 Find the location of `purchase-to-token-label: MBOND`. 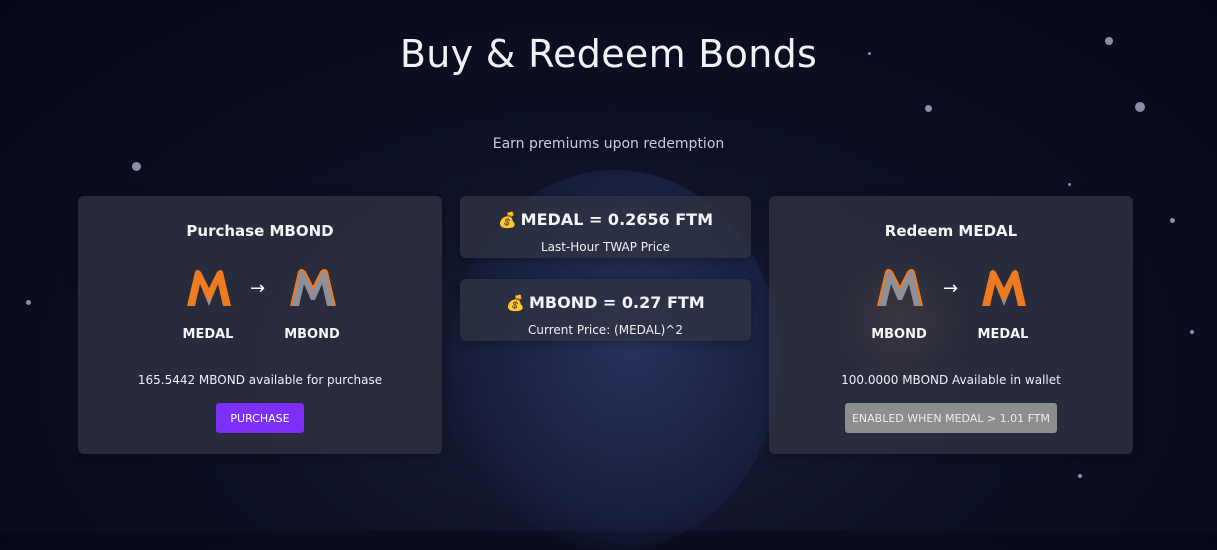

purchase-to-token-label: MBOND is located at coordinates (312, 334).